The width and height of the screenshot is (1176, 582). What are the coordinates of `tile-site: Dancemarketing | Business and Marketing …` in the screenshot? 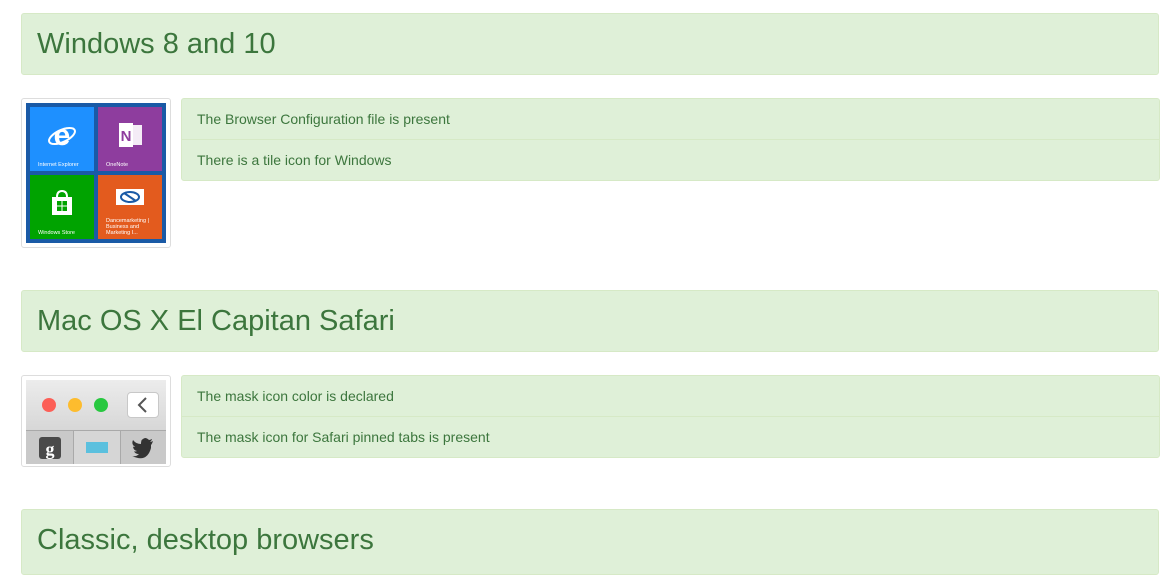 It's located at (130, 207).